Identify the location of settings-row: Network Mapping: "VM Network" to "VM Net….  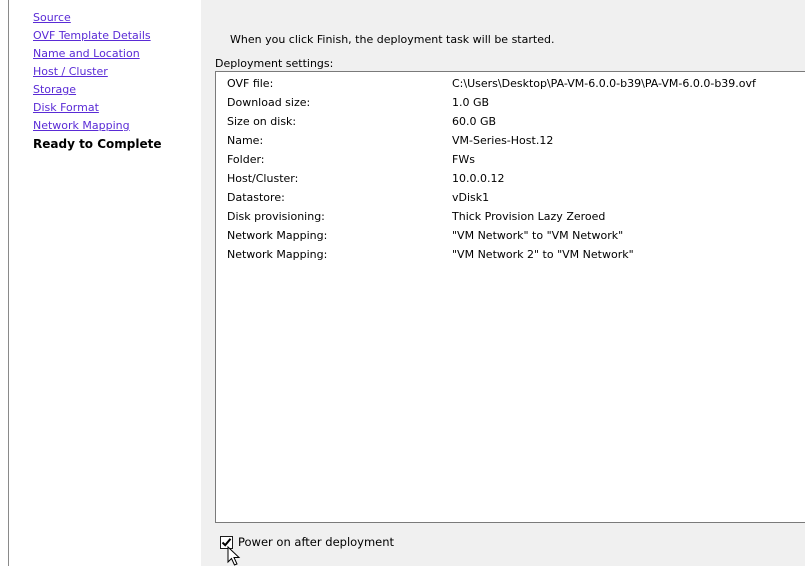
(510, 235).